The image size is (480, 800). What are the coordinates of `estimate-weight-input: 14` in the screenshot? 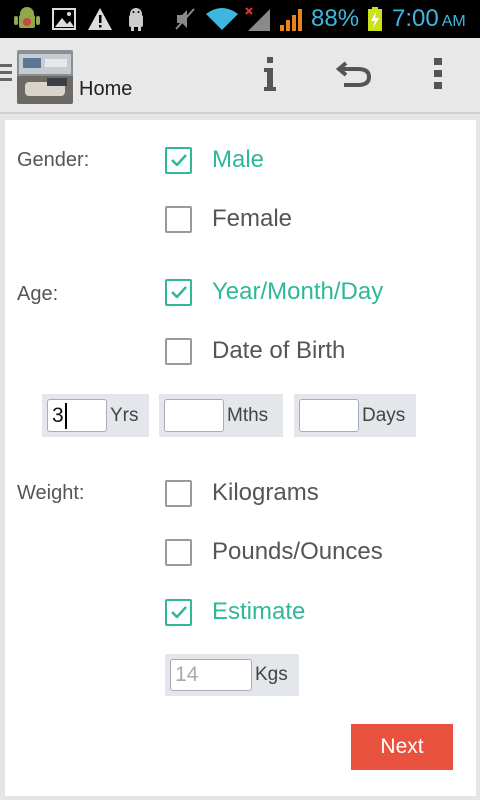 It's located at (211, 675).